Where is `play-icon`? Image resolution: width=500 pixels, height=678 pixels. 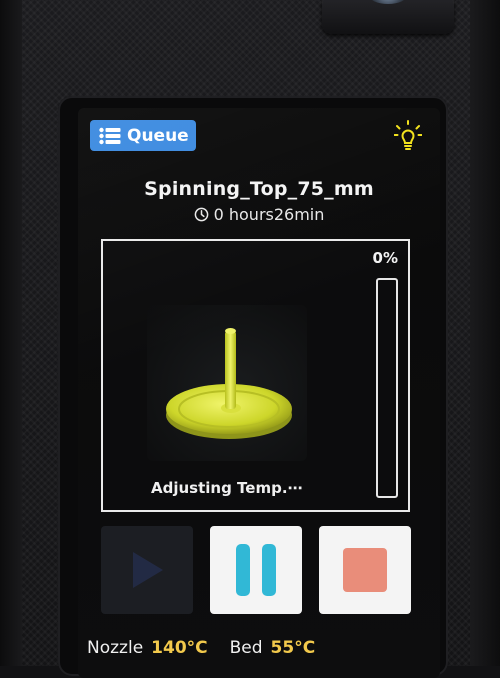 play-icon is located at coordinates (148, 570).